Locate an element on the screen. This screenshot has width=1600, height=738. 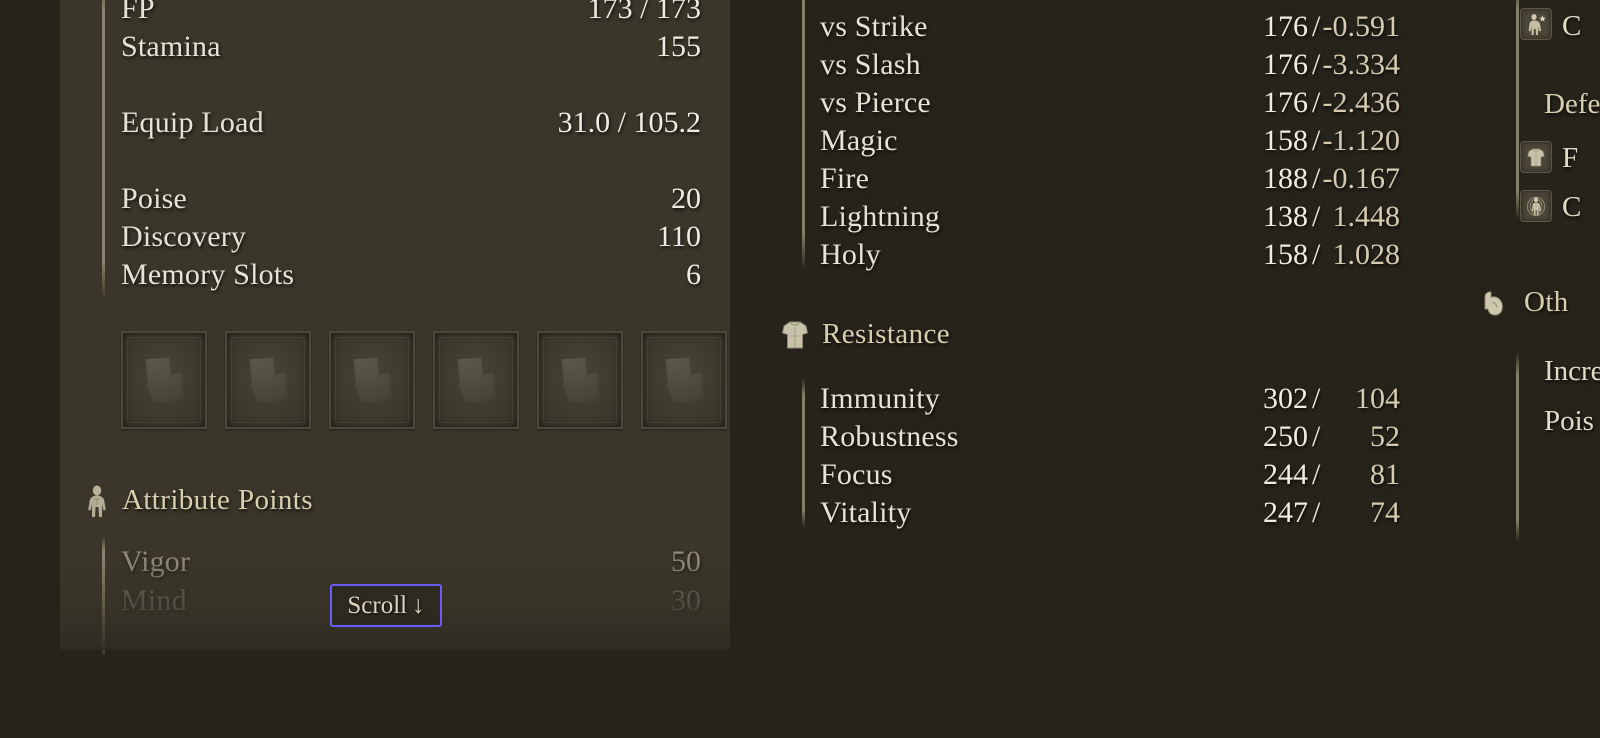
defense-row-vs-strike: vs Strike 176 / -0.591 is located at coordinates (1110, 27).